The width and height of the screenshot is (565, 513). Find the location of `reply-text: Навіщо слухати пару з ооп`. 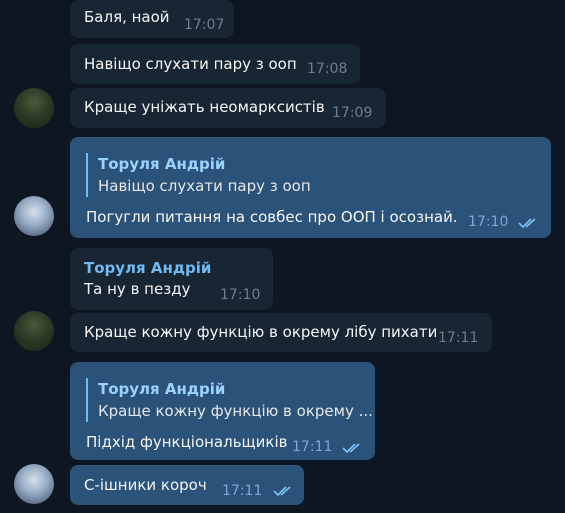

reply-text: Навіщо слухати пару з ооп is located at coordinates (204, 186).